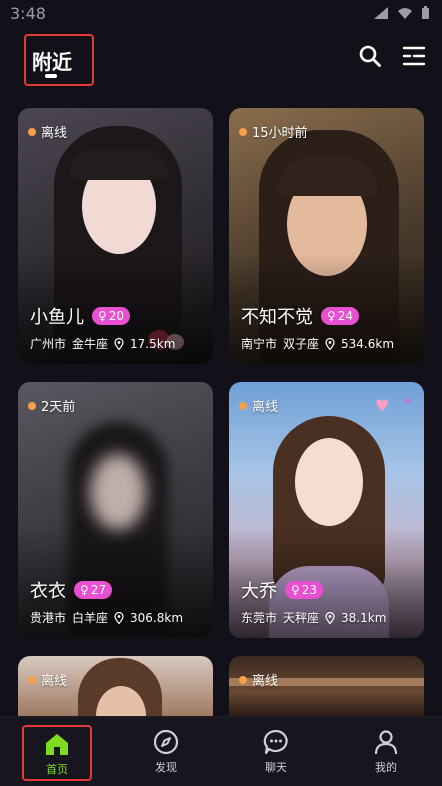  I want to click on nav-discover: 发现, so click(166, 753).